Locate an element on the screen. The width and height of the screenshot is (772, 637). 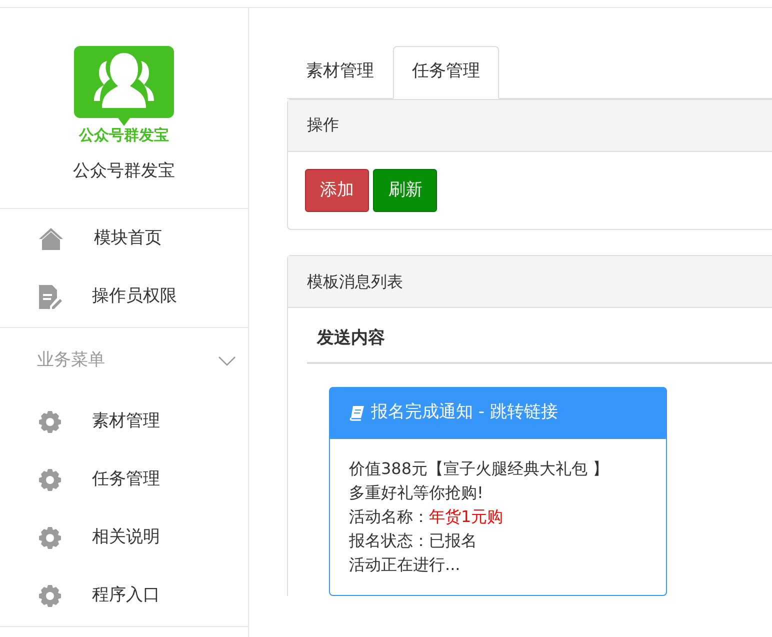
refresh-button: 刷新 is located at coordinates (405, 190).